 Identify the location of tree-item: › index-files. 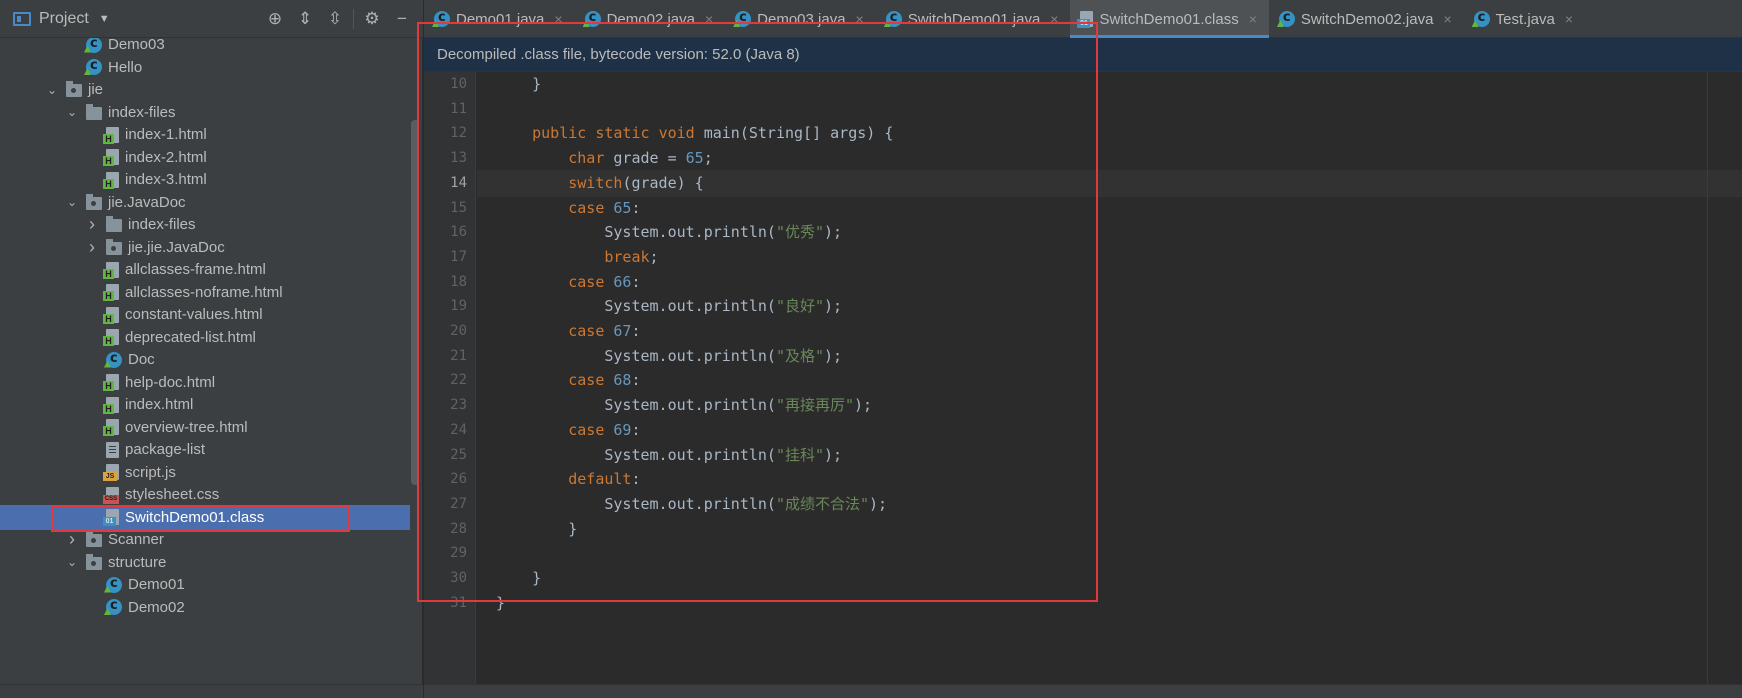
(205, 224).